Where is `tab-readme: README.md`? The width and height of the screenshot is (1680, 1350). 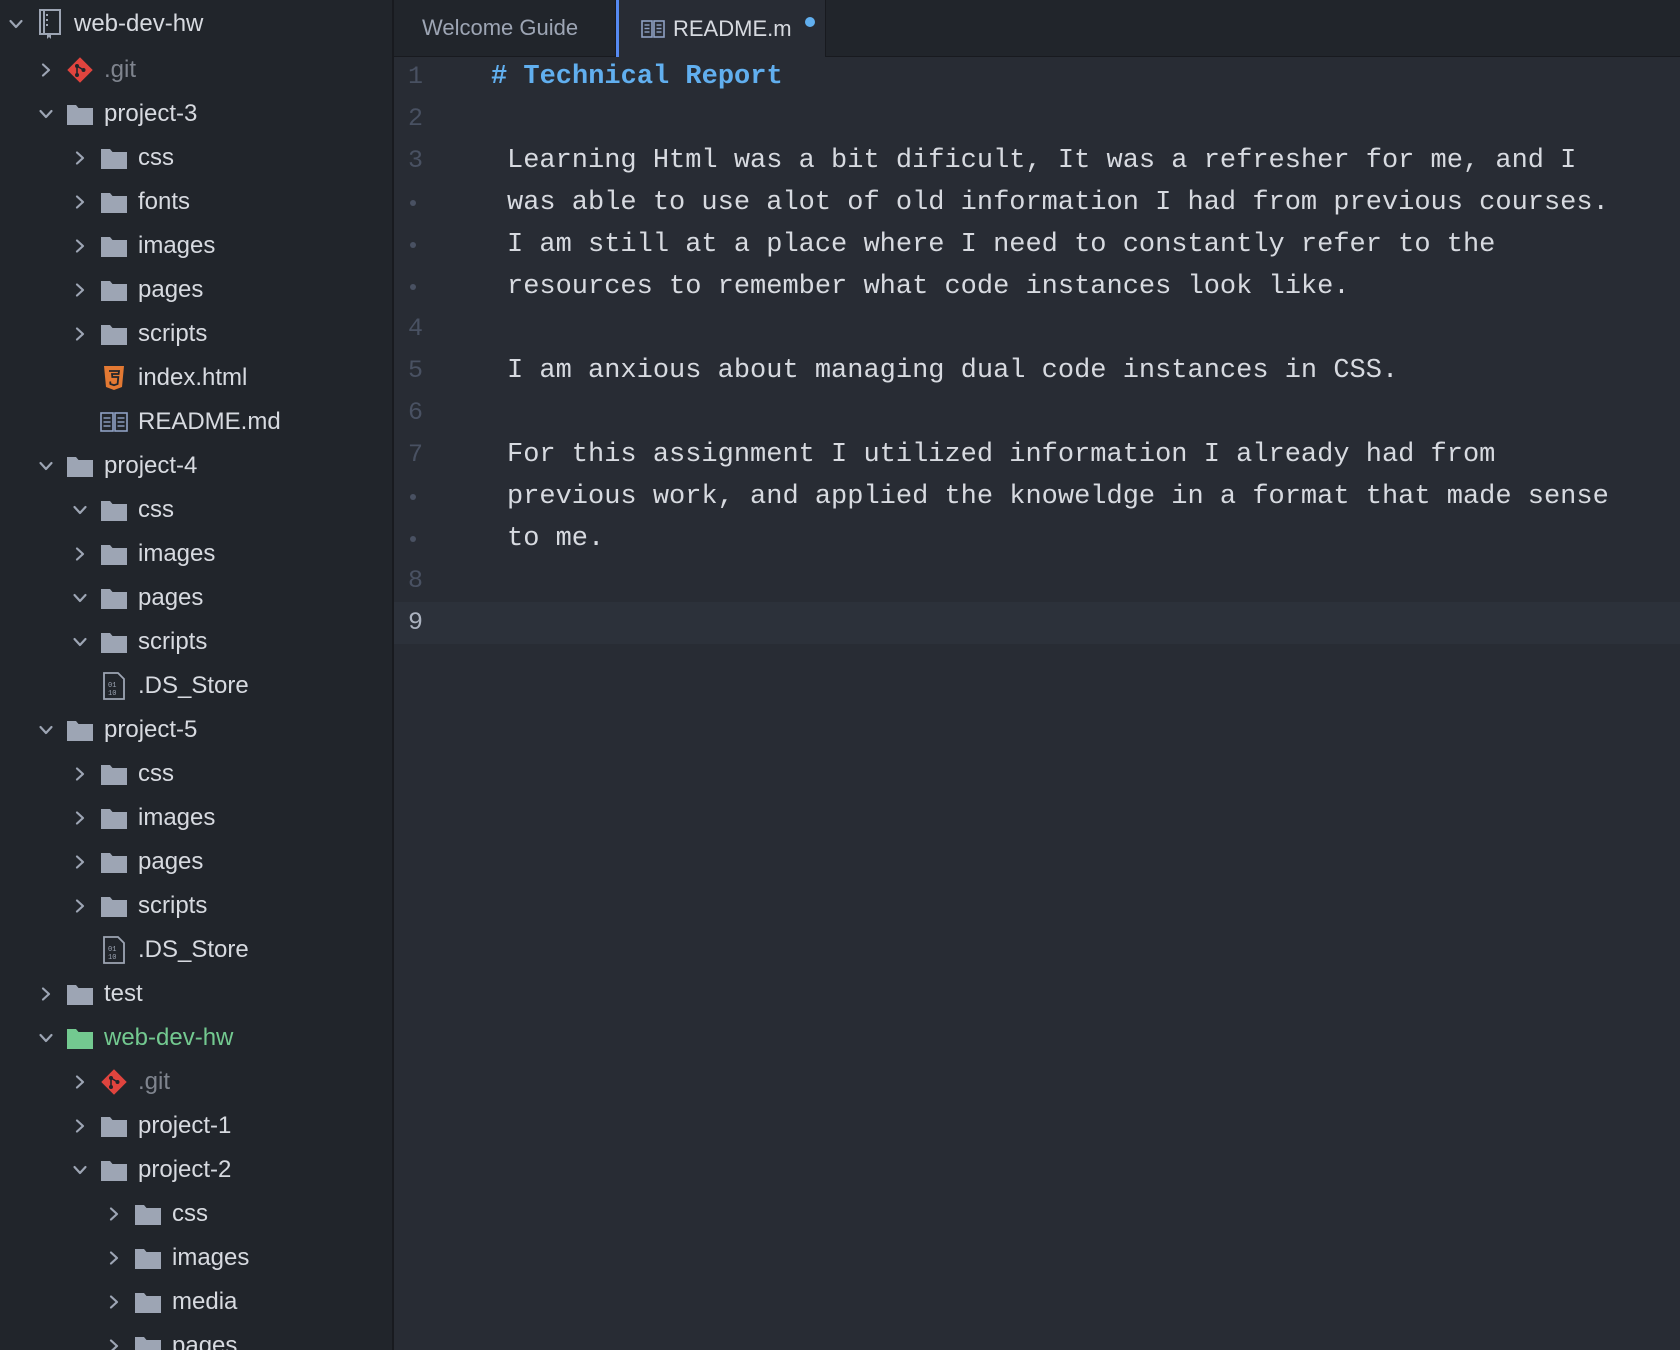 tab-readme: README.md is located at coordinates (721, 28).